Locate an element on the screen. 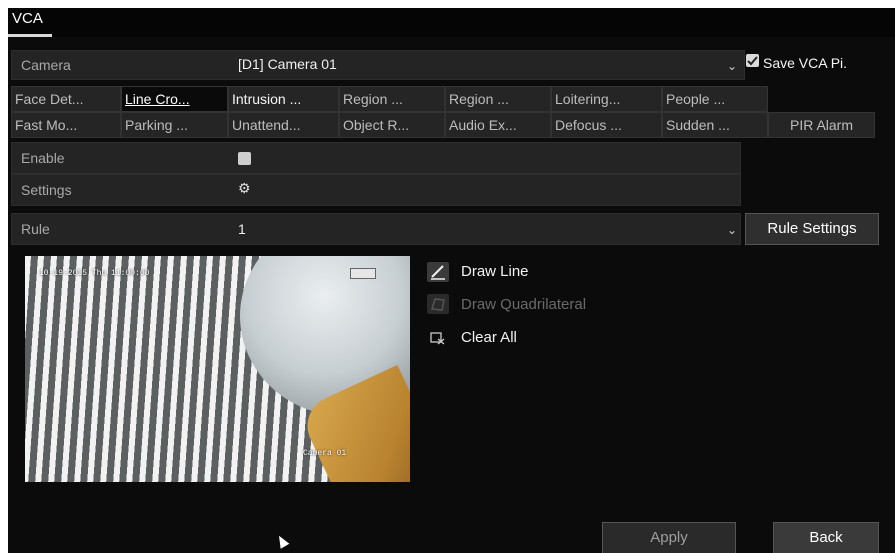  check-icon is located at coordinates (752, 61).